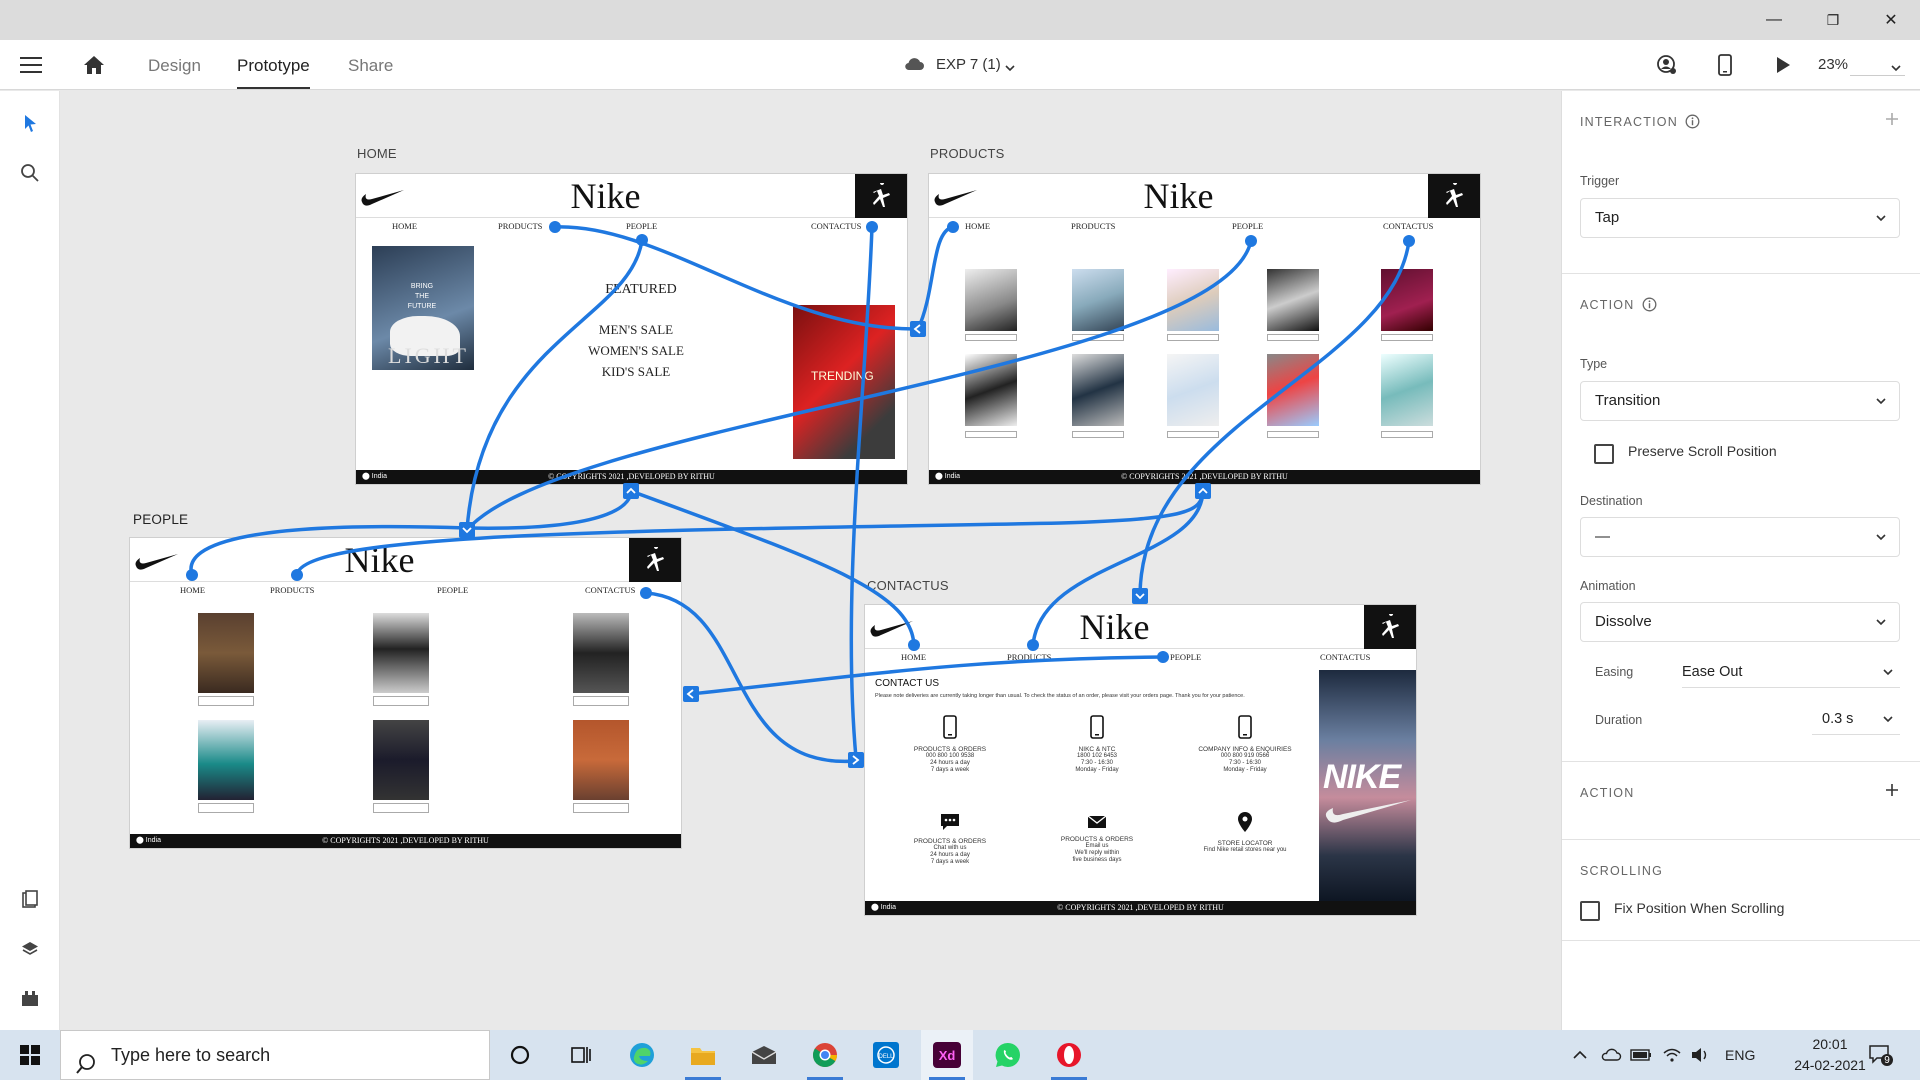 The image size is (1920, 1080). What do you see at coordinates (1740, 401) in the screenshot?
I see `type-dropdown: Transition` at bounding box center [1740, 401].